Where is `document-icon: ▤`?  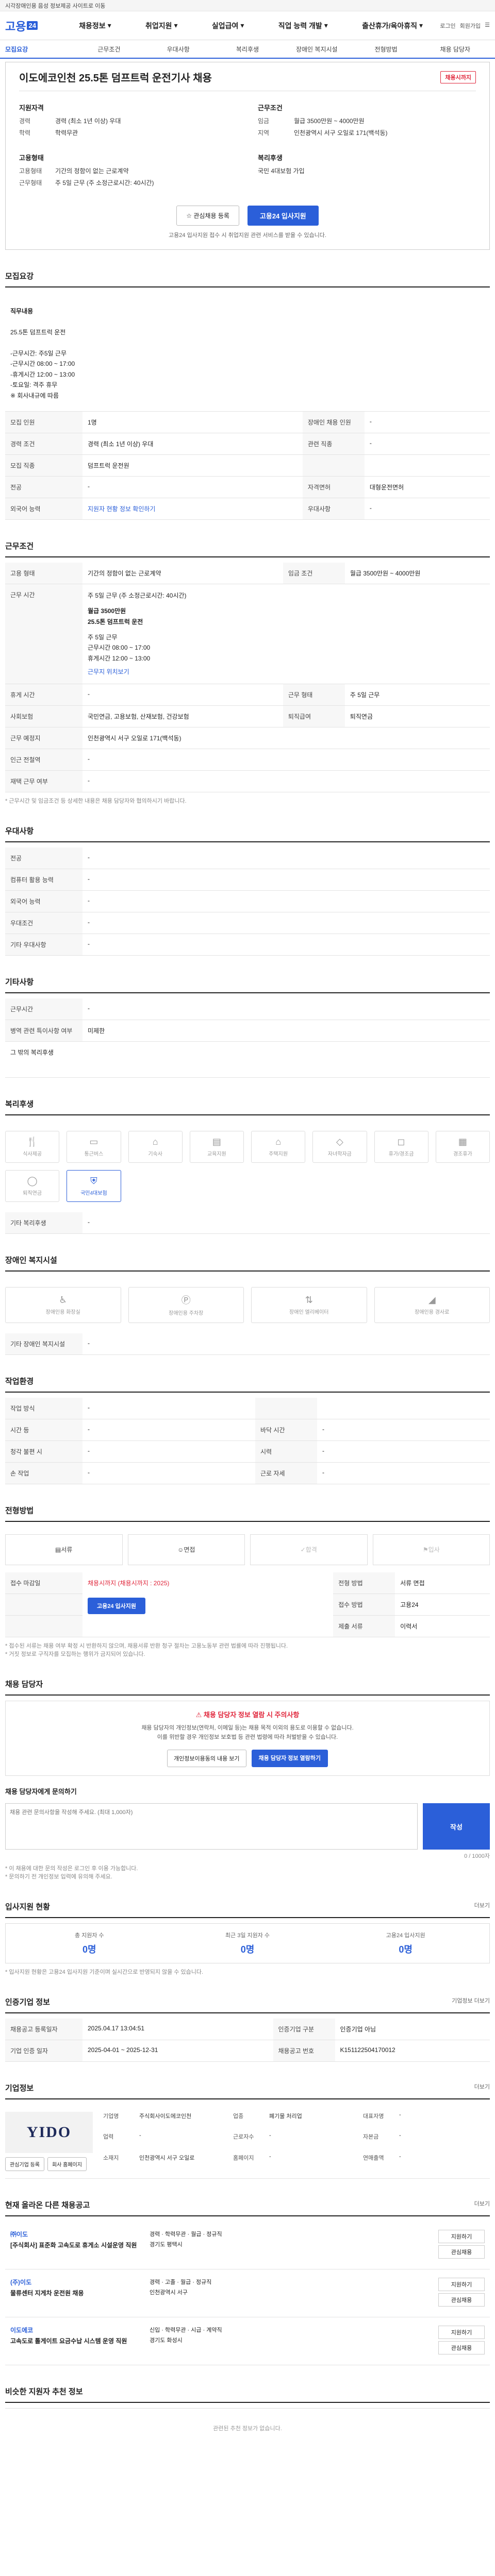
document-icon: ▤ is located at coordinates (58, 1549).